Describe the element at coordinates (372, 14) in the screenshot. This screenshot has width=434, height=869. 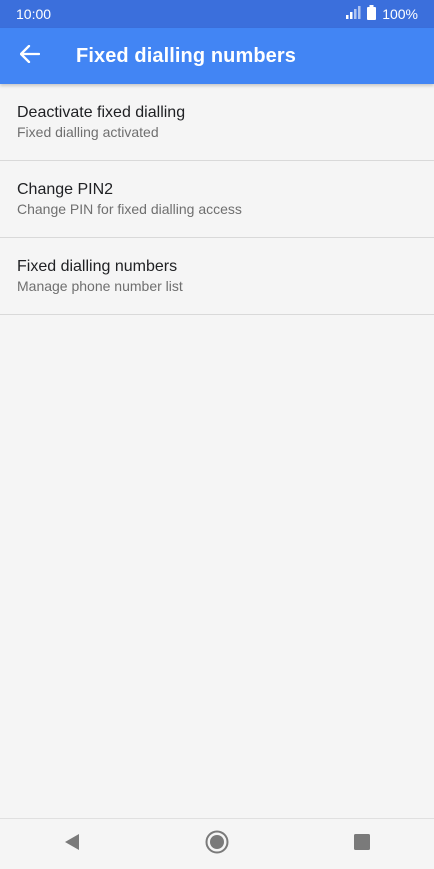
I see `battery-icon` at that location.